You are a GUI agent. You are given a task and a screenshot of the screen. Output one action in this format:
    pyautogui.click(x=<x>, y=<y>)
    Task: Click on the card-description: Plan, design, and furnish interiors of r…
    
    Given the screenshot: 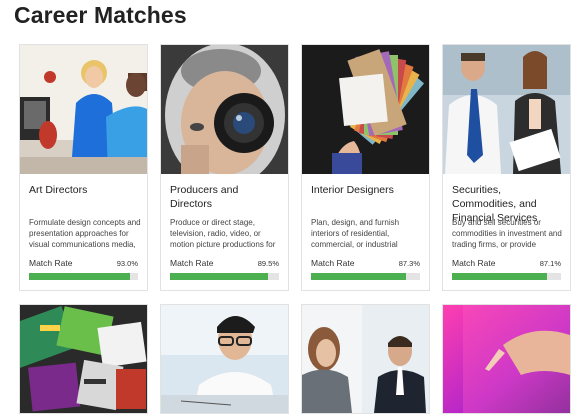 What is the action you would take?
    pyautogui.click(x=355, y=234)
    